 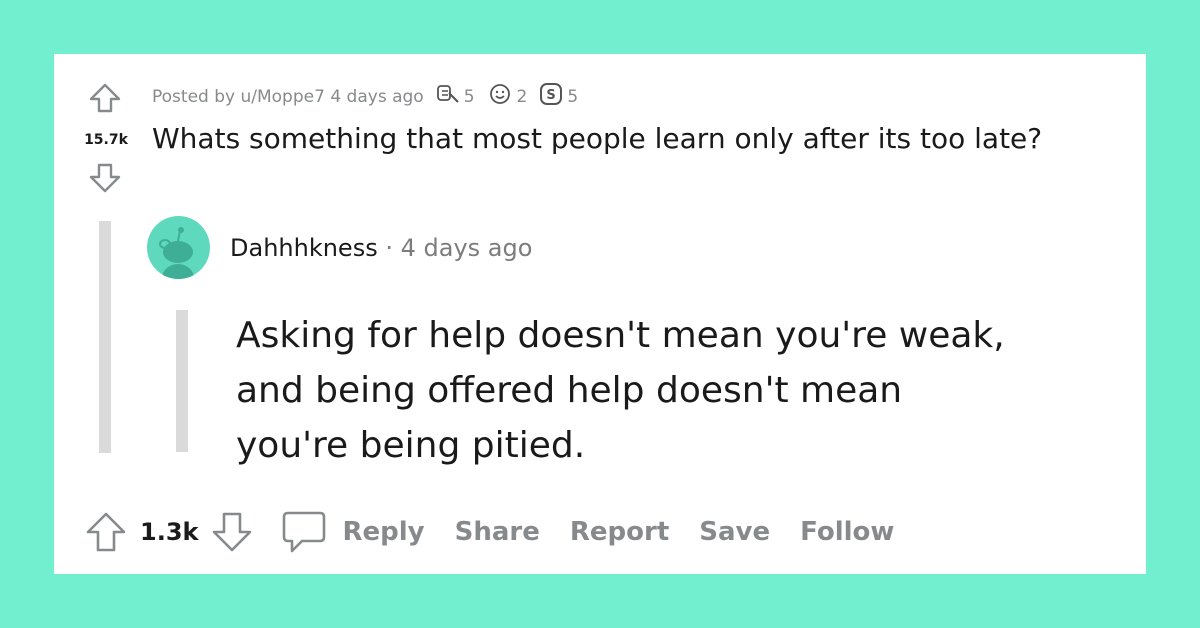 What do you see at coordinates (377, 96) in the screenshot?
I see `post-time: 4 days ago` at bounding box center [377, 96].